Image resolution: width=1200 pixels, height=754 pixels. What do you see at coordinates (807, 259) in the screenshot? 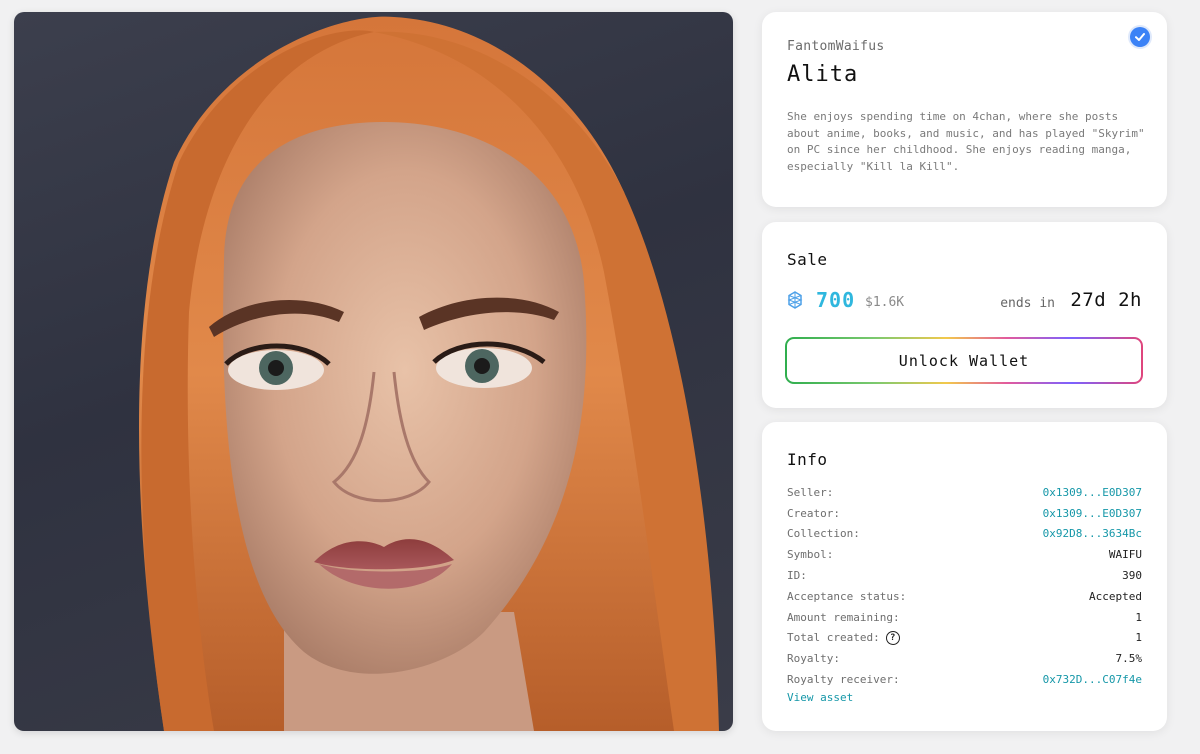
I see `sale-heading: Sale` at bounding box center [807, 259].